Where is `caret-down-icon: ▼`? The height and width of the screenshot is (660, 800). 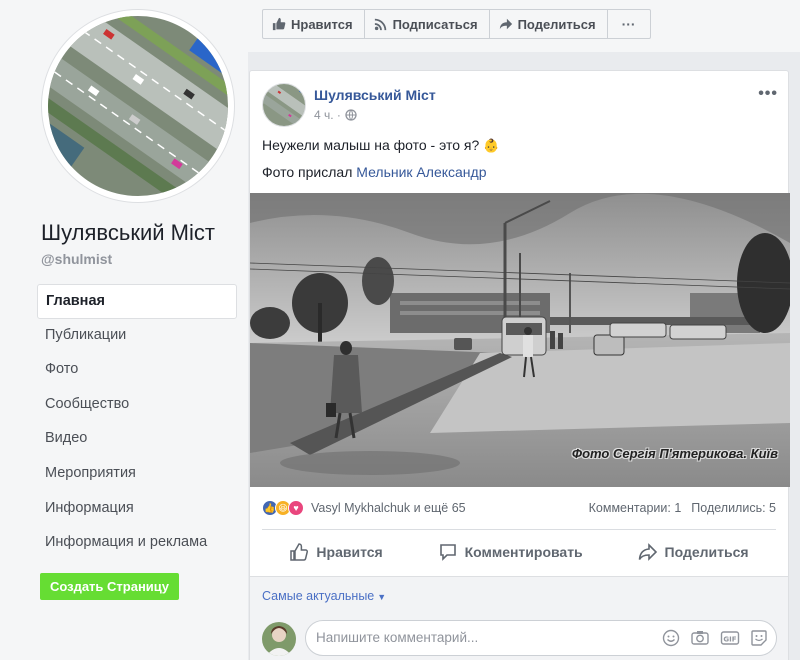
caret-down-icon: ▼ is located at coordinates (382, 597).